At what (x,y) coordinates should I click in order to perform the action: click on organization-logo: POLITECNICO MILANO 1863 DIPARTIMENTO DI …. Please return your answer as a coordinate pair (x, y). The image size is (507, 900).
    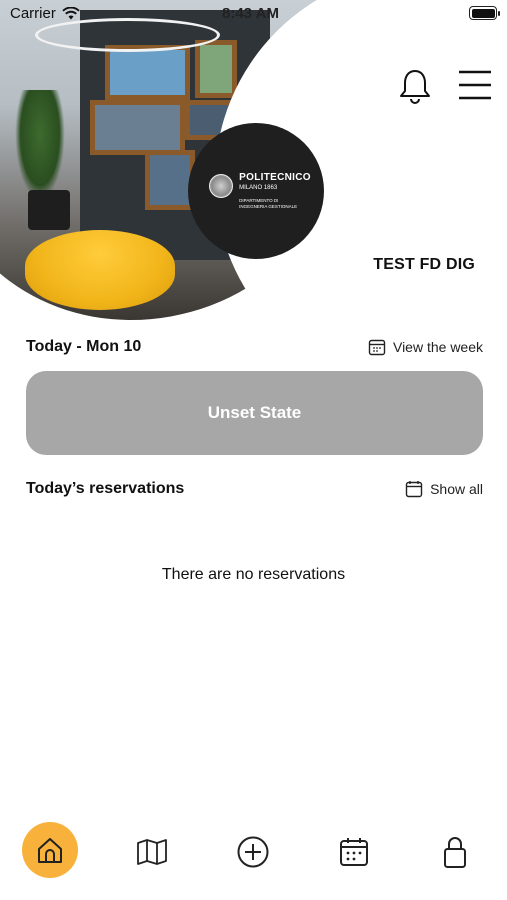
    Looking at the image, I should click on (256, 191).